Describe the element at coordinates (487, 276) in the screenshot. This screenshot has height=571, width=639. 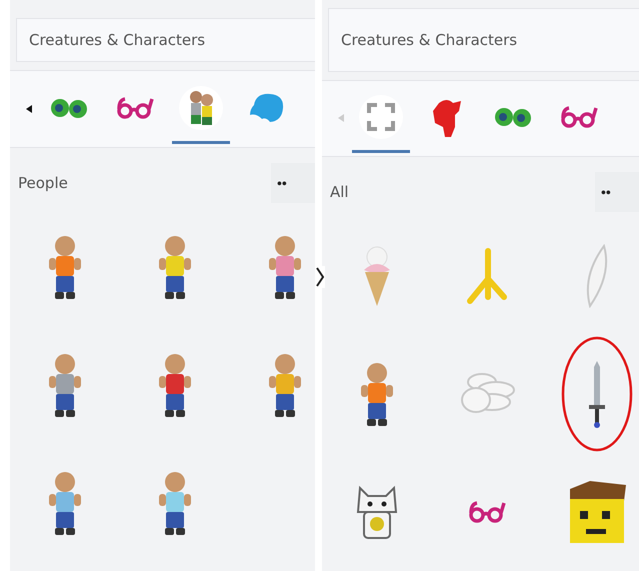
I see `banana-icon` at that location.